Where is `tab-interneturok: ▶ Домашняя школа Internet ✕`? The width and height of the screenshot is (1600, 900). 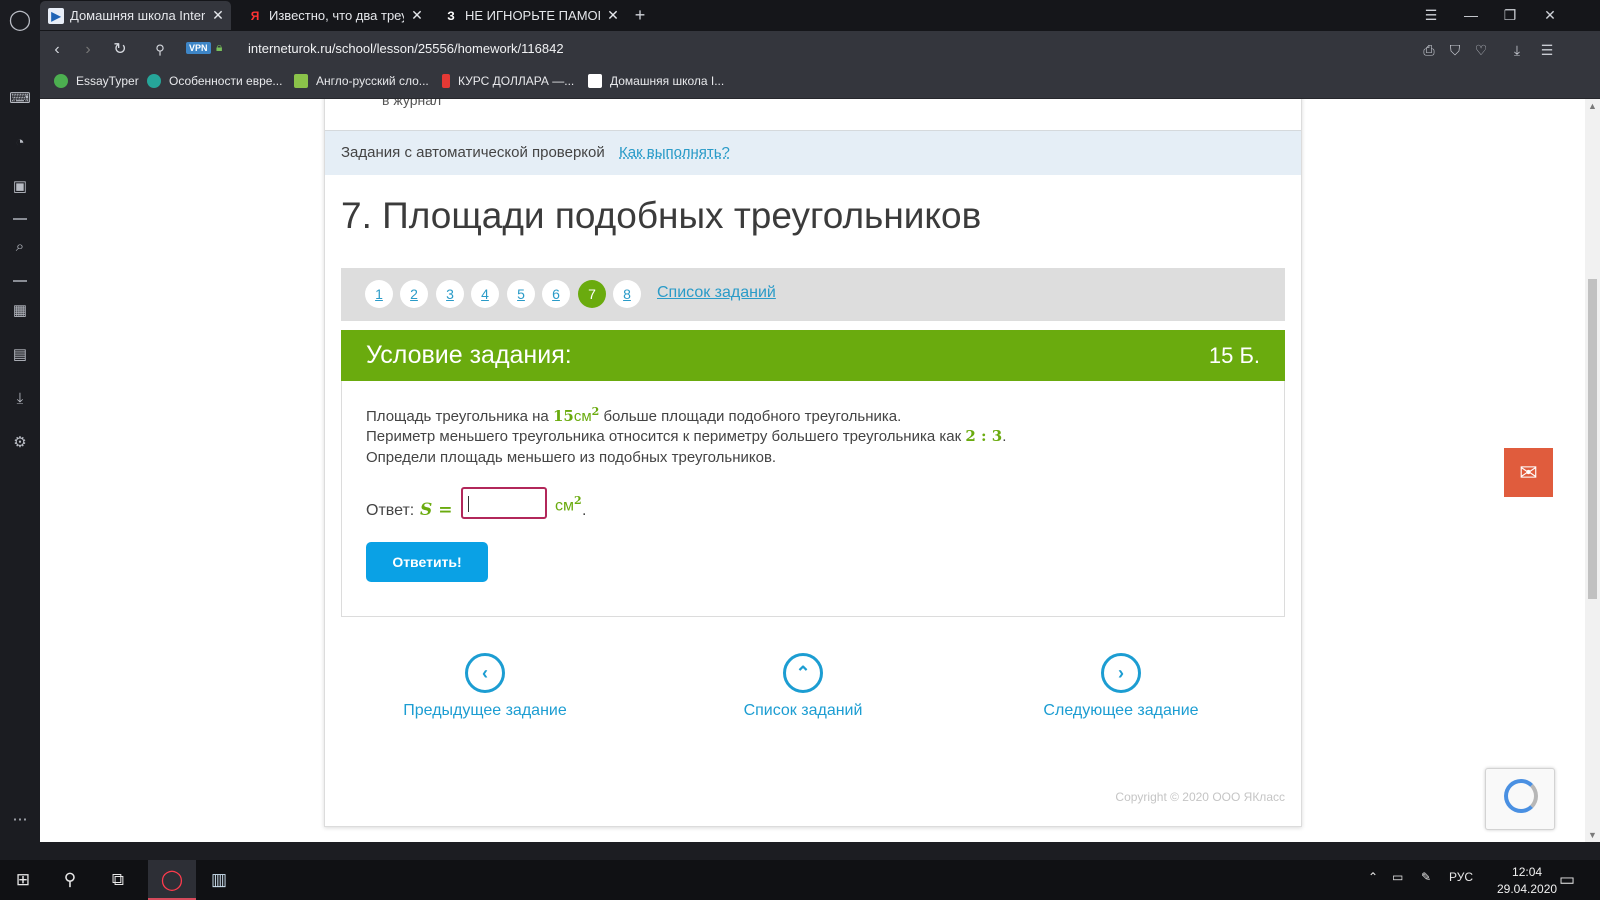
tab-interneturok: ▶ Домашняя школа Internet ✕ is located at coordinates (135, 15).